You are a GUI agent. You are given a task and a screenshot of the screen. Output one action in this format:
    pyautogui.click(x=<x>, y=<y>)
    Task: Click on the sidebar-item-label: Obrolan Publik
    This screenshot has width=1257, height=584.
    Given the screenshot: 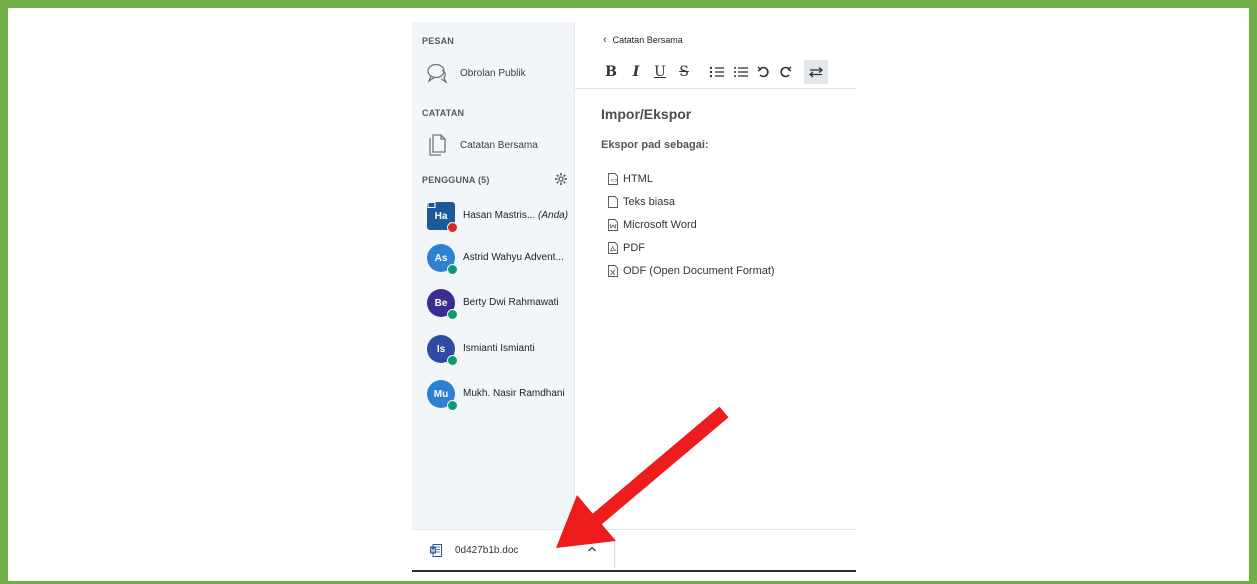 What is the action you would take?
    pyautogui.click(x=493, y=73)
    